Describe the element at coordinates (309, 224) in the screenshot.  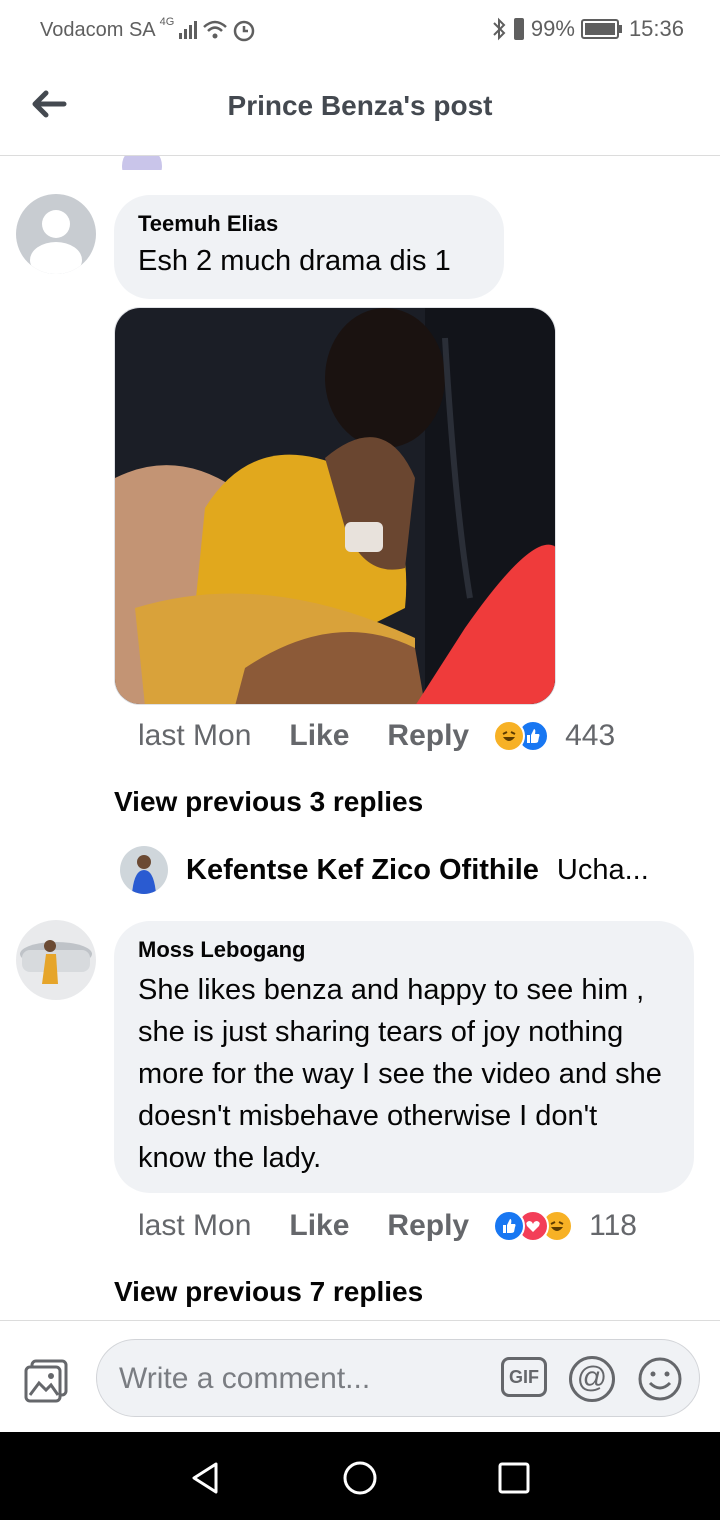
I see `comment-author: Teemuh Elias` at that location.